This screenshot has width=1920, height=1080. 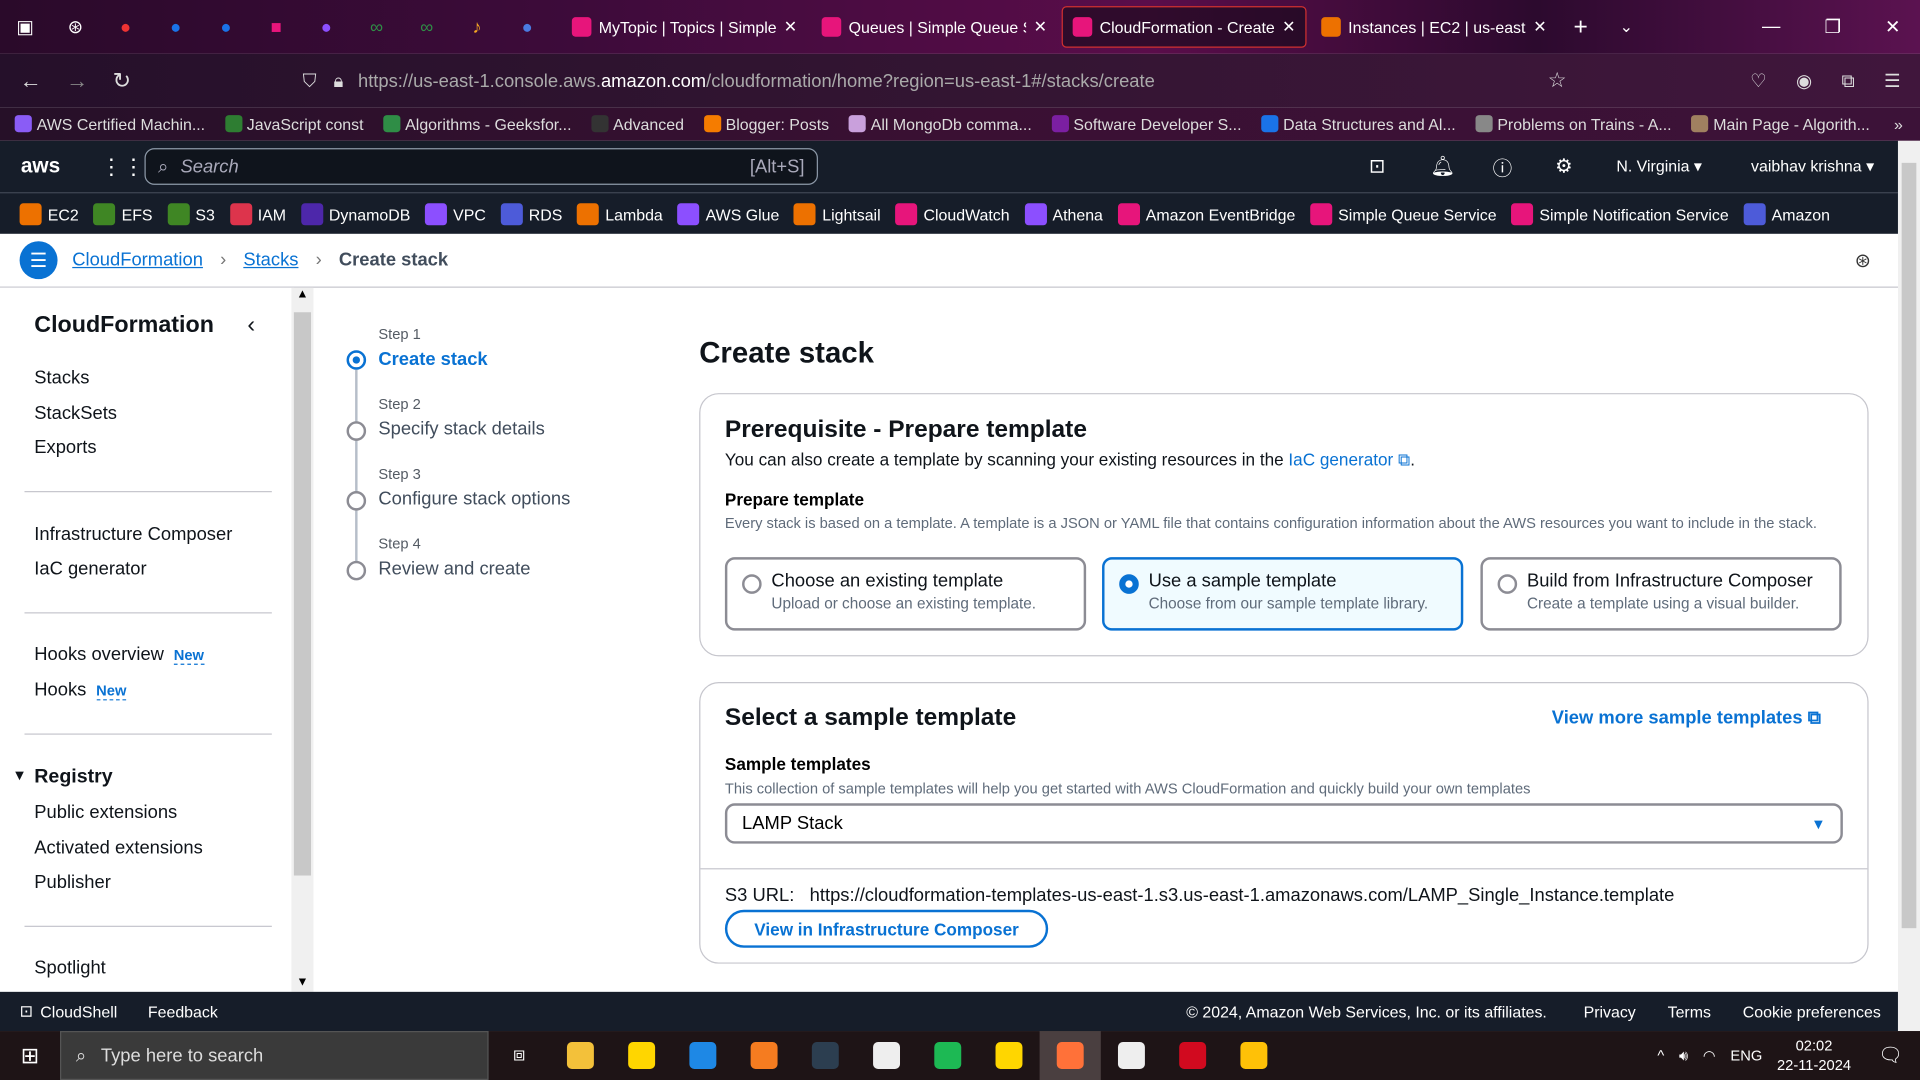 I want to click on page-scrollbar, so click(x=1908, y=586).